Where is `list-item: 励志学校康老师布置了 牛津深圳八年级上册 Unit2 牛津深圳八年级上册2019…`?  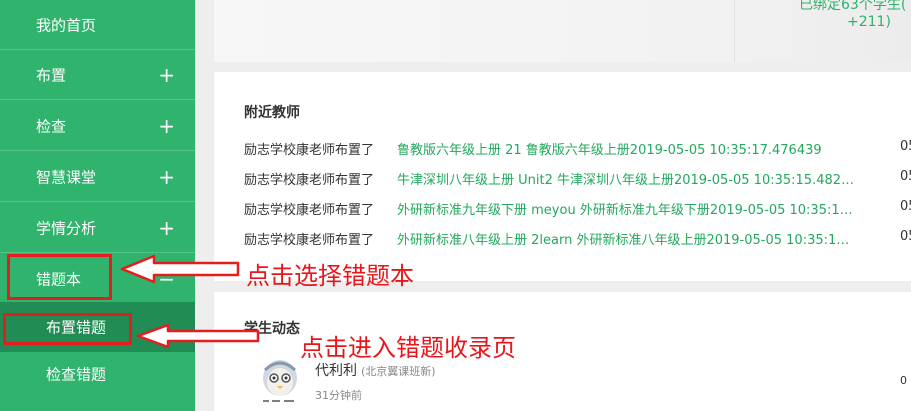
list-item: 励志学校康老师布置了 牛津深圳八年级上册 Unit2 牛津深圳八年级上册2019… is located at coordinates (577, 179).